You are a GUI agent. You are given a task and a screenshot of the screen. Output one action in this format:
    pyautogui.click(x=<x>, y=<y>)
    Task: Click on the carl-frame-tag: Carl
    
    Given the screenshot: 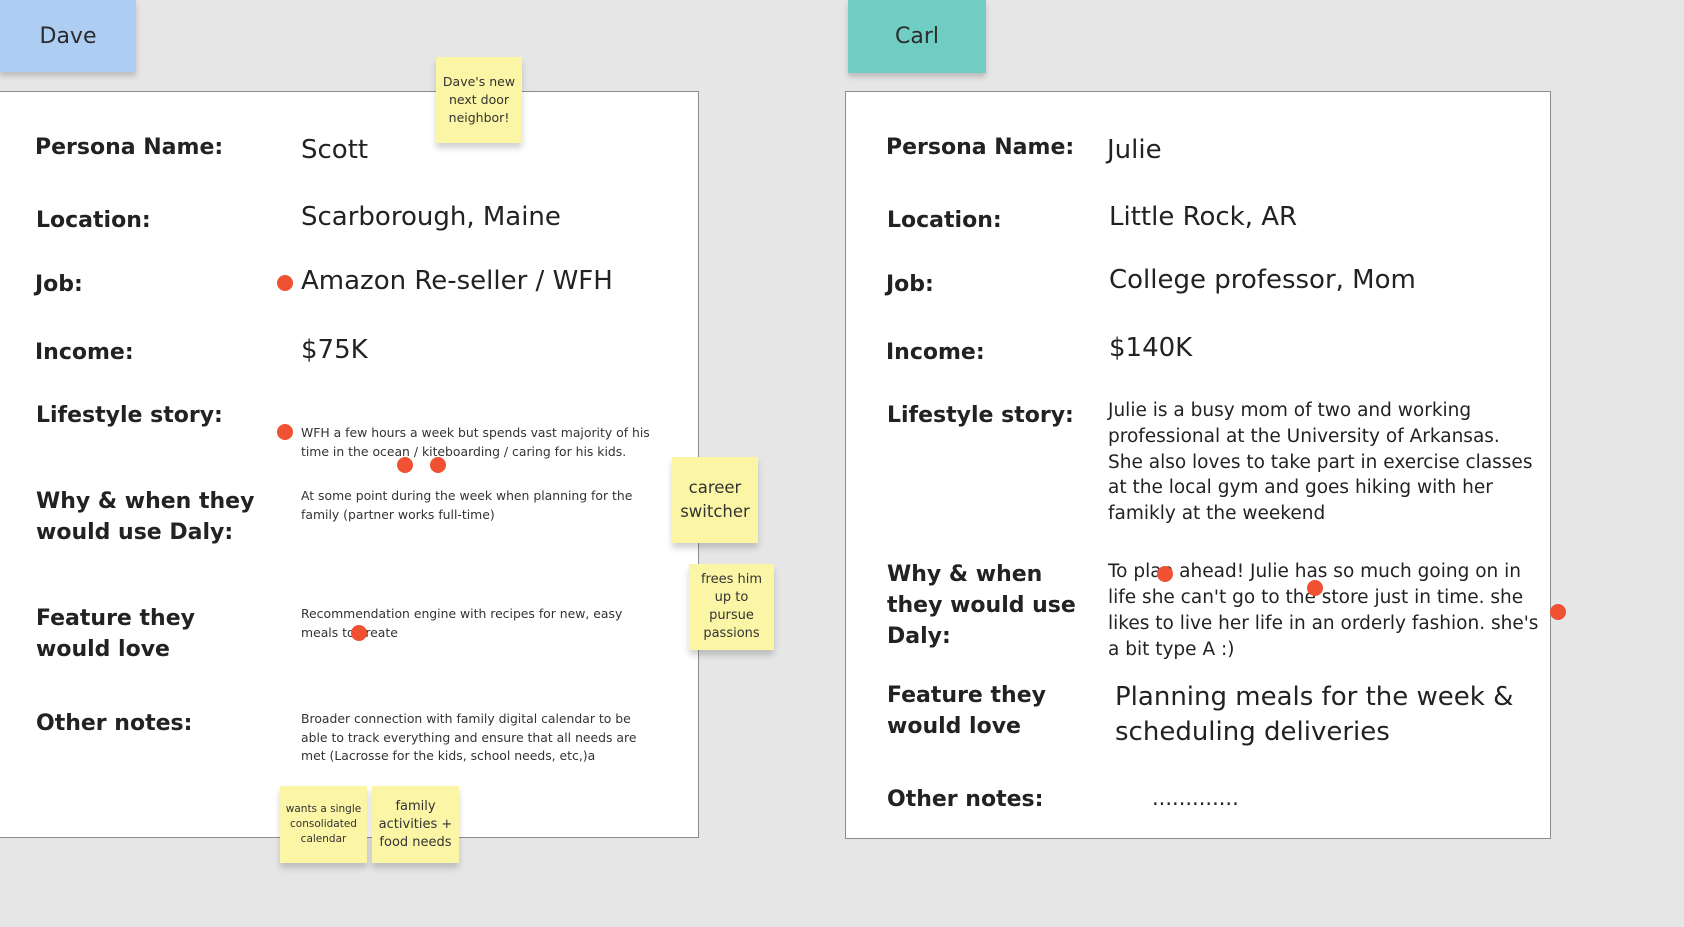 What is the action you would take?
    pyautogui.click(x=917, y=36)
    